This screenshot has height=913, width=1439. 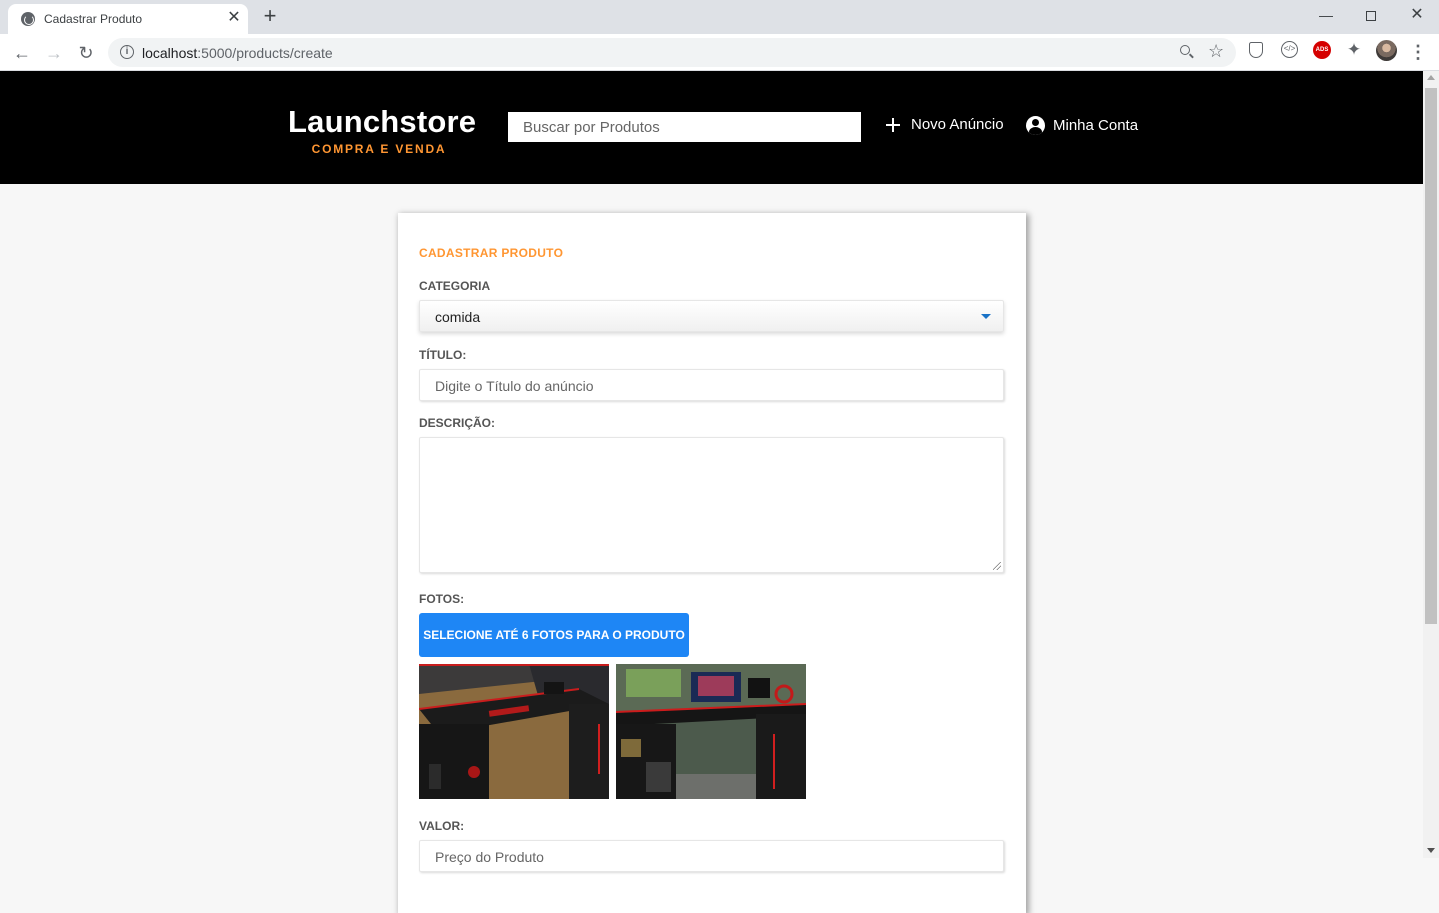 What do you see at coordinates (270, 16) in the screenshot?
I see `new-tab-button: +` at bounding box center [270, 16].